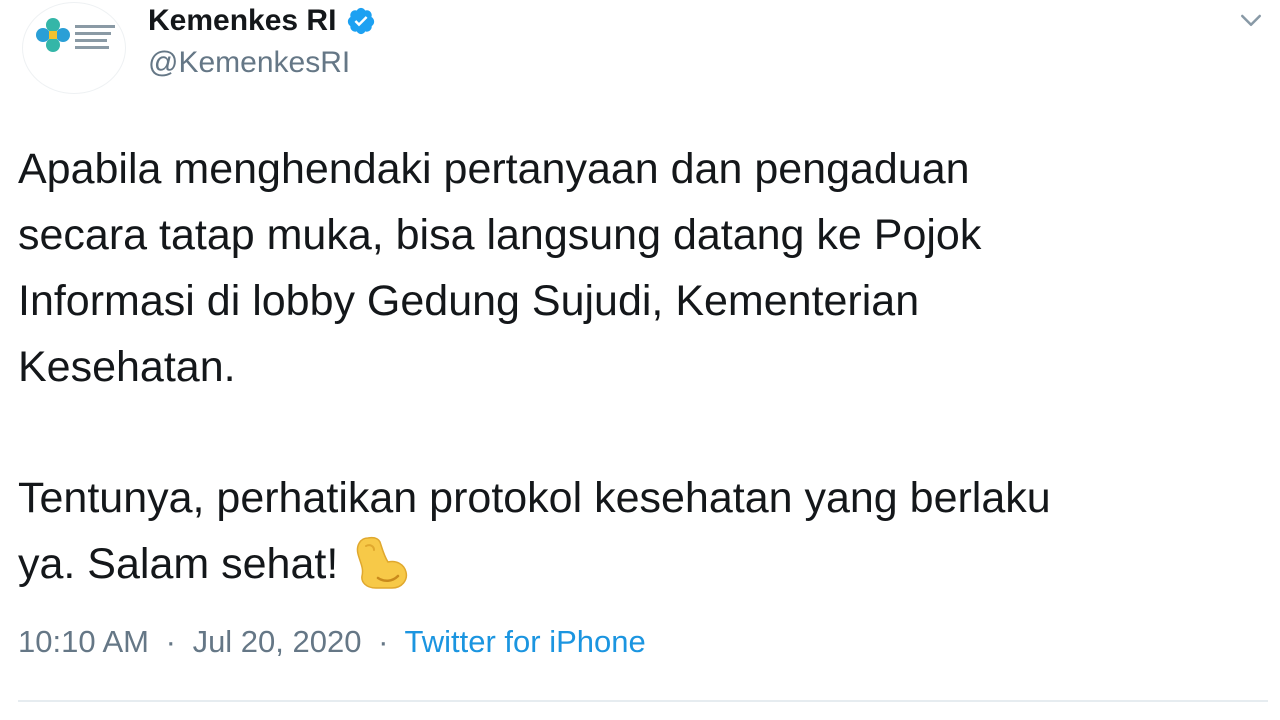  I want to click on tweet-source-link: Twitter for iPhone, so click(525, 641).